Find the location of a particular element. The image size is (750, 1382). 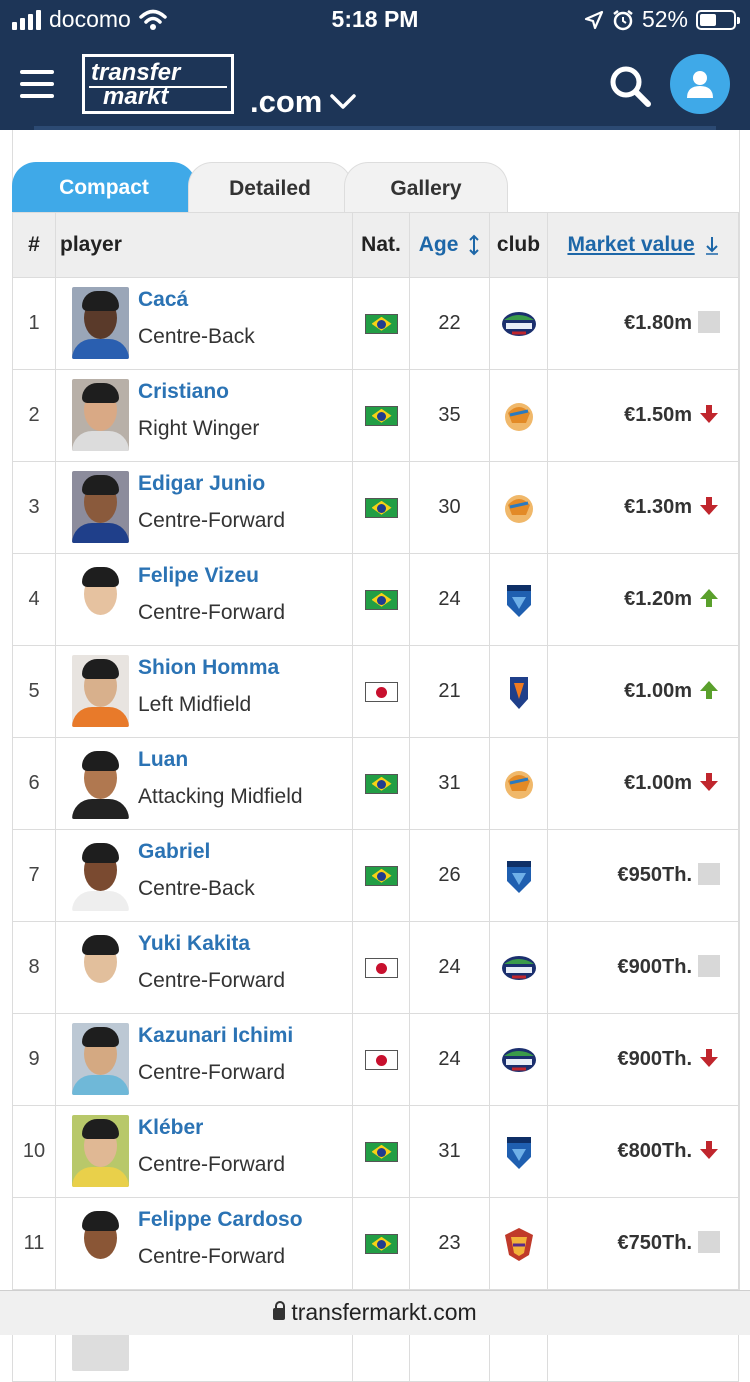

player-name-link: Cacá is located at coordinates (163, 300).